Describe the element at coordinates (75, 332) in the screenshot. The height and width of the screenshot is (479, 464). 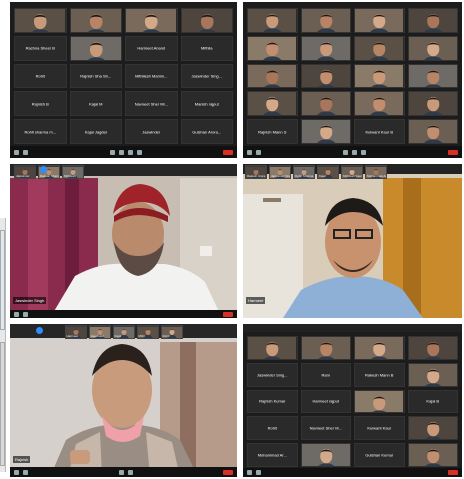
I see `participant-thumbnail: Harmeet` at that location.